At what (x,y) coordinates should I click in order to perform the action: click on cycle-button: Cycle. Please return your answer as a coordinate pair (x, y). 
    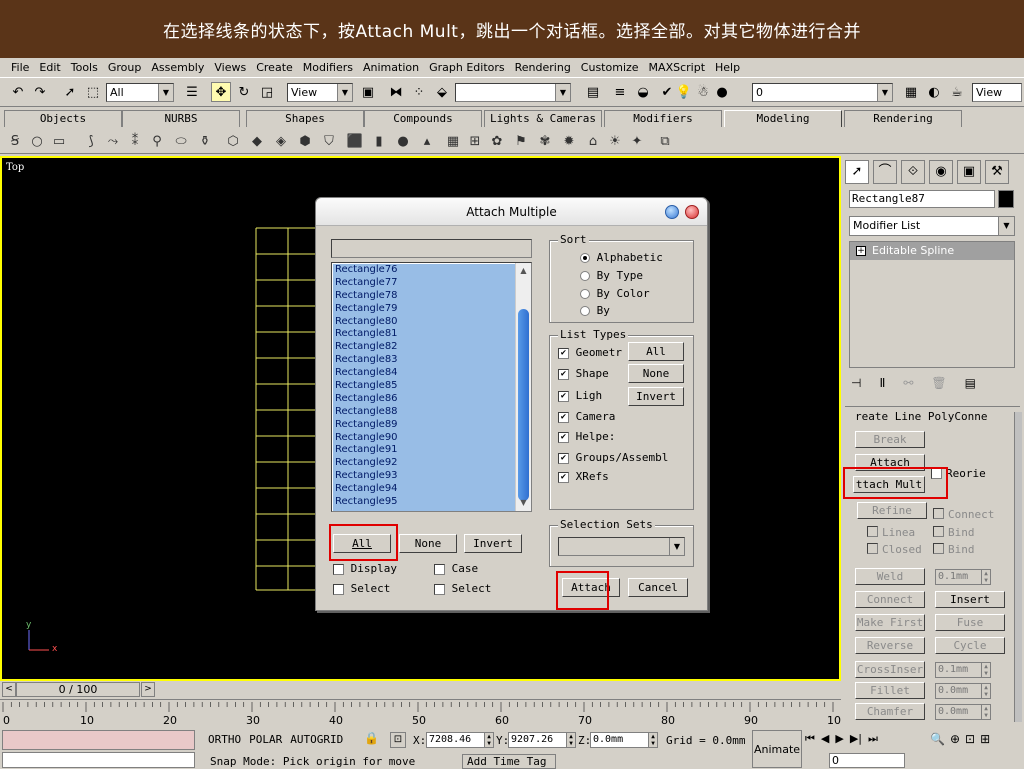
    Looking at the image, I should click on (970, 645).